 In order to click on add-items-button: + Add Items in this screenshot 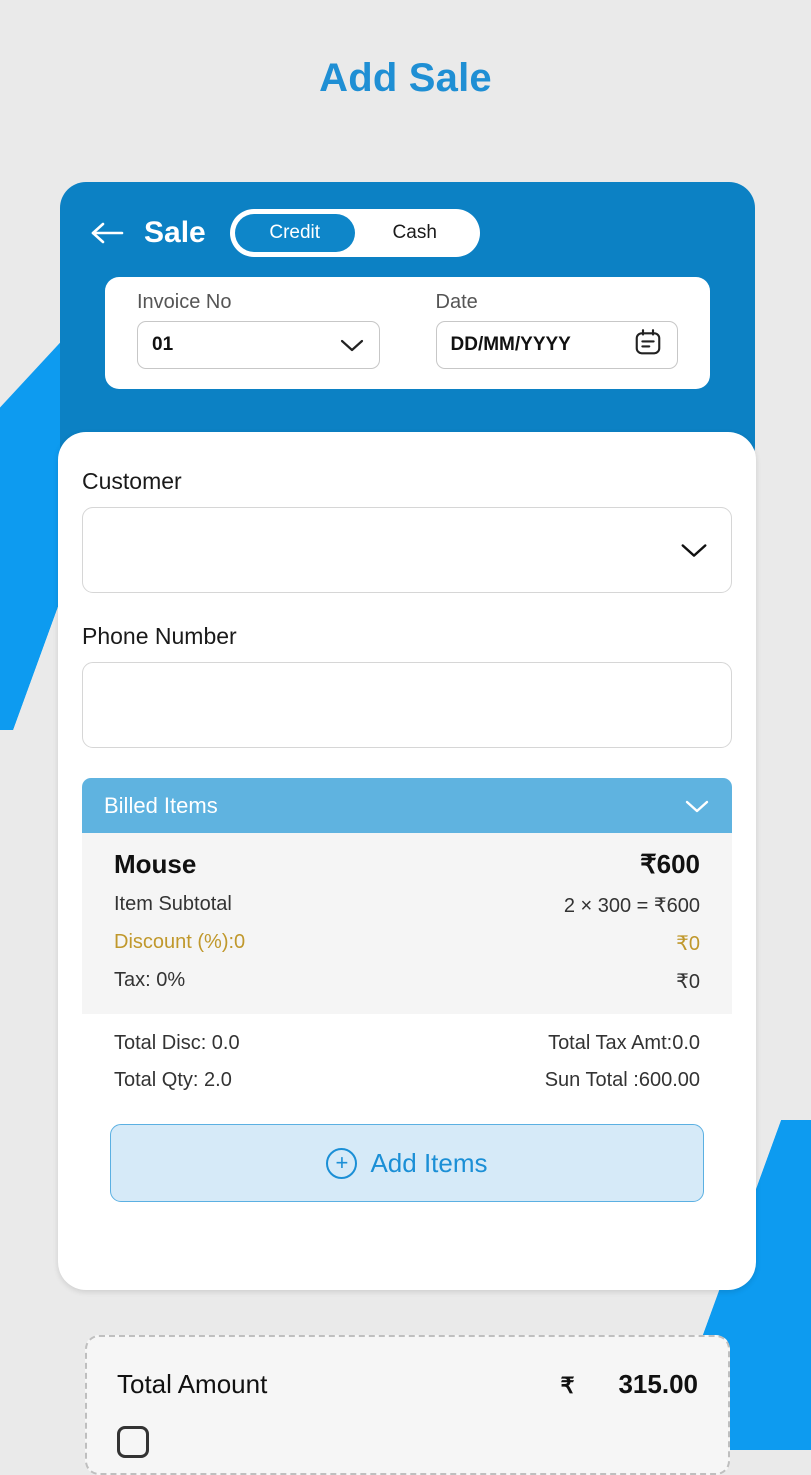, I will do `click(407, 1163)`.